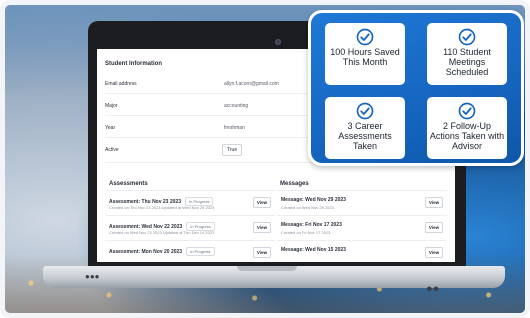 This screenshot has width=530, height=318. Describe the element at coordinates (212, 84) in the screenshot. I see `field-row-email: Email address allyn.f.acorn@gmail.com` at that location.